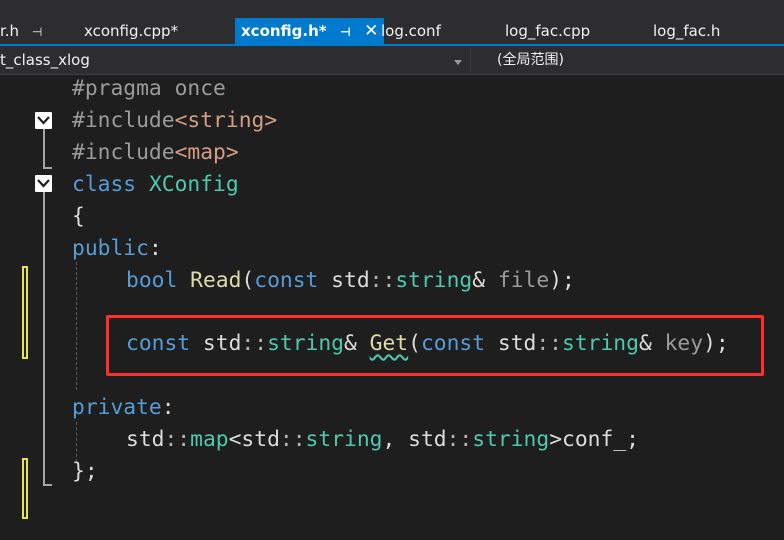  I want to click on tab-label: xconfig.cpp*, so click(131, 31).